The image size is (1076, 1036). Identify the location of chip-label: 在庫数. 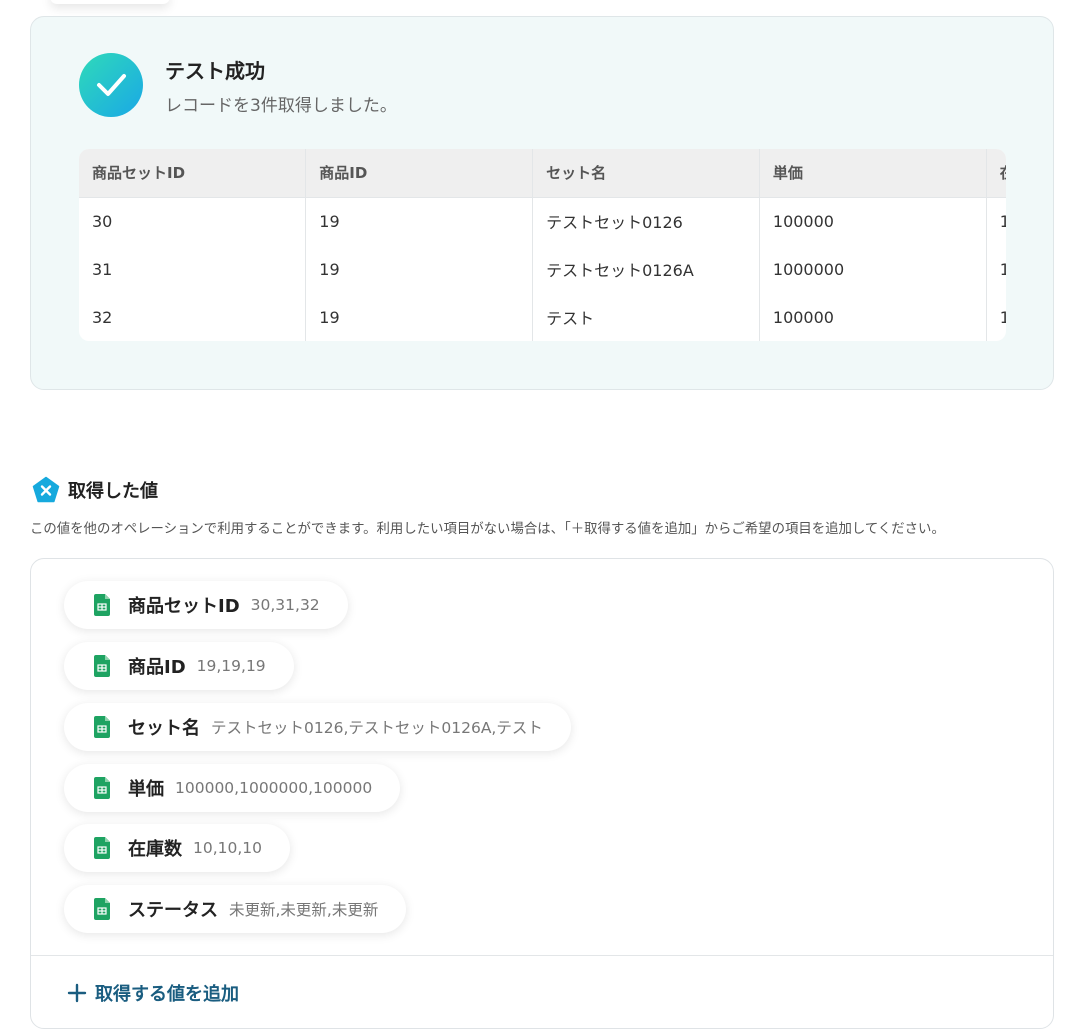
(155, 849).